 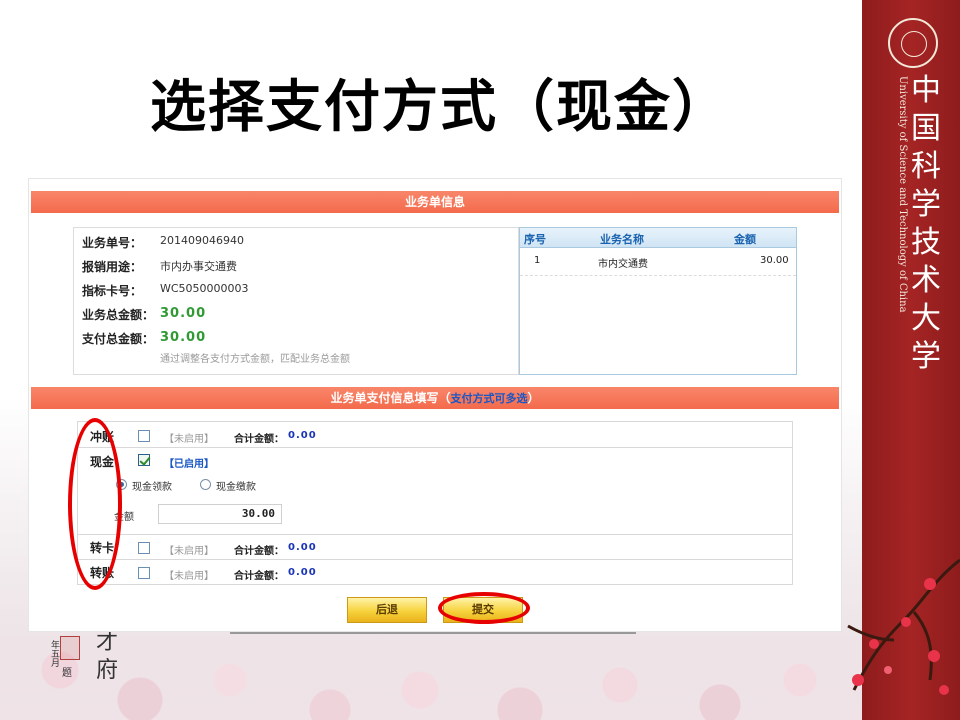 I want to click on paren-close: ）, so click(x=533, y=398).